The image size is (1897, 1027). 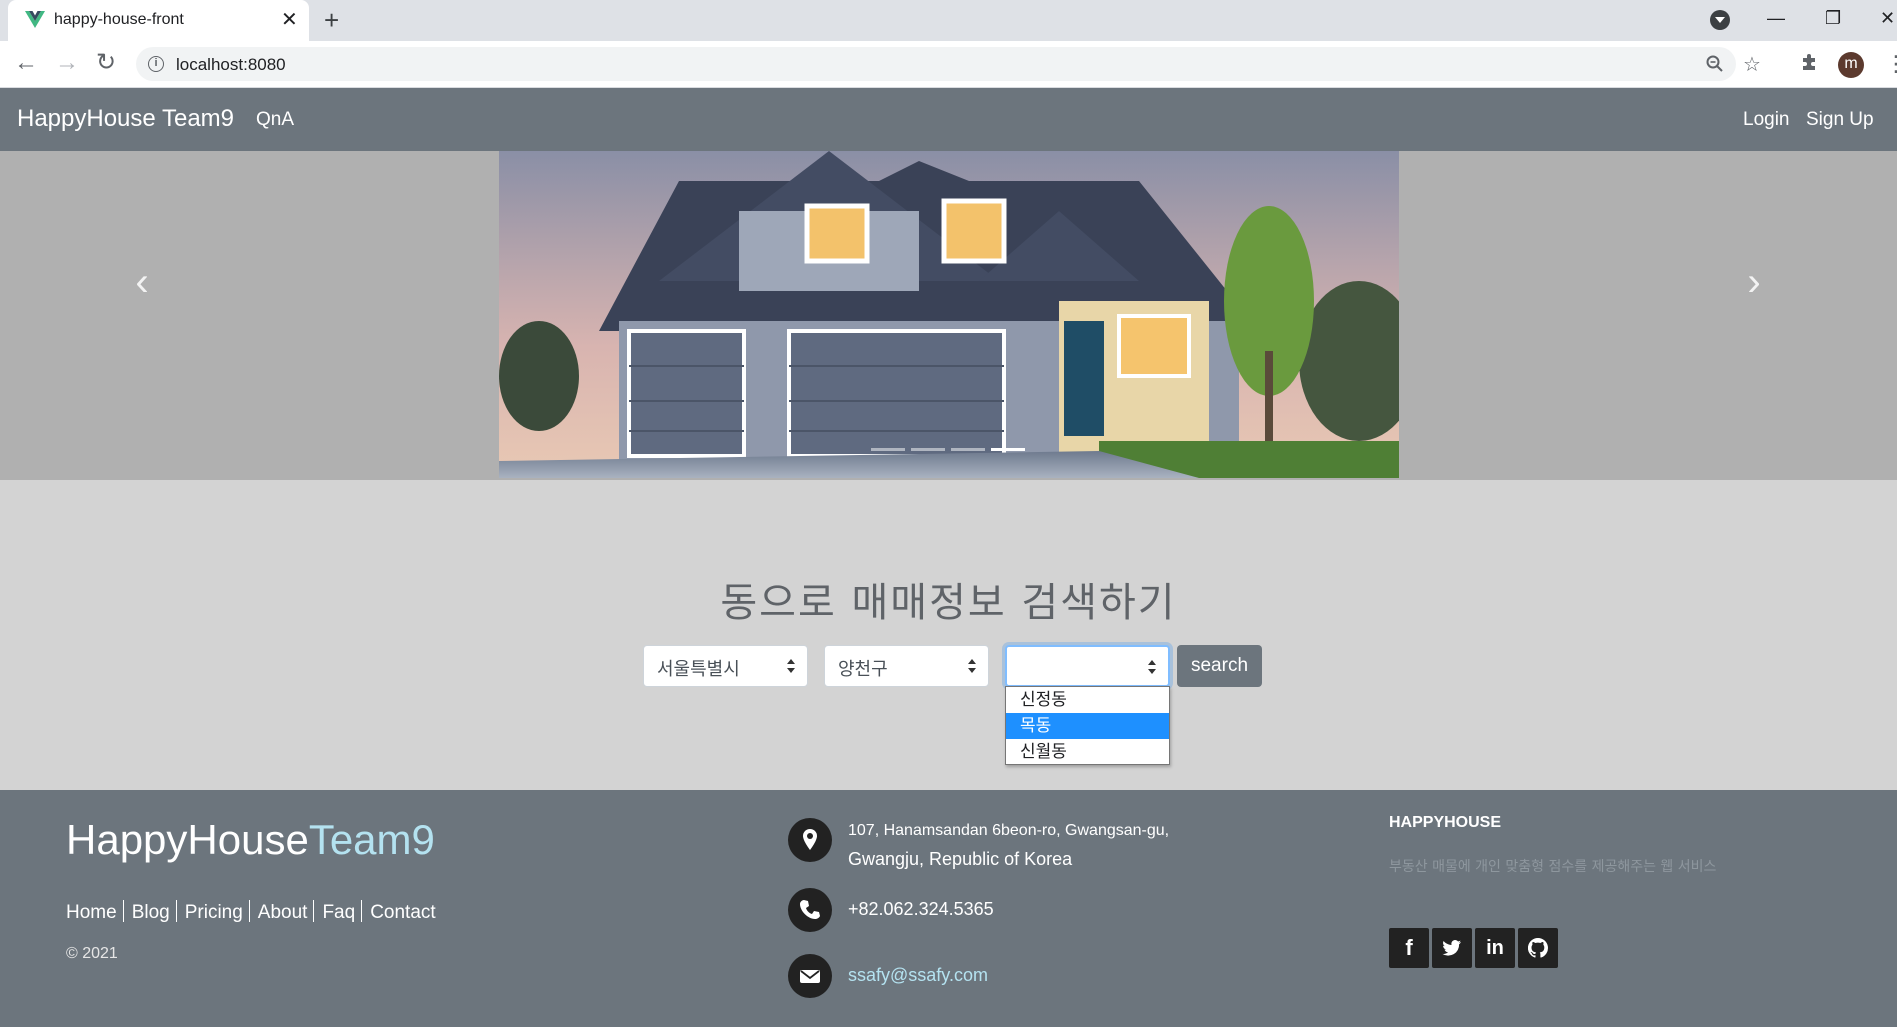 What do you see at coordinates (1445, 822) in the screenshot?
I see `about-title: HAPPYHOUSE` at bounding box center [1445, 822].